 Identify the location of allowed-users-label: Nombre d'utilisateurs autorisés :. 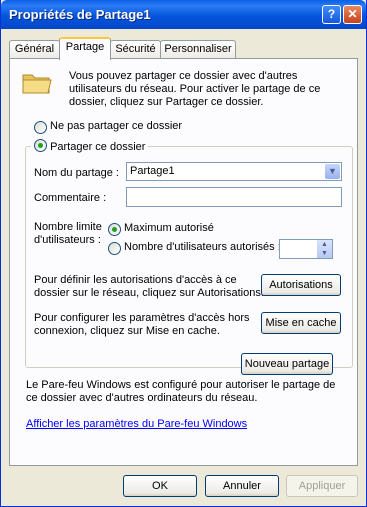
(202, 247).